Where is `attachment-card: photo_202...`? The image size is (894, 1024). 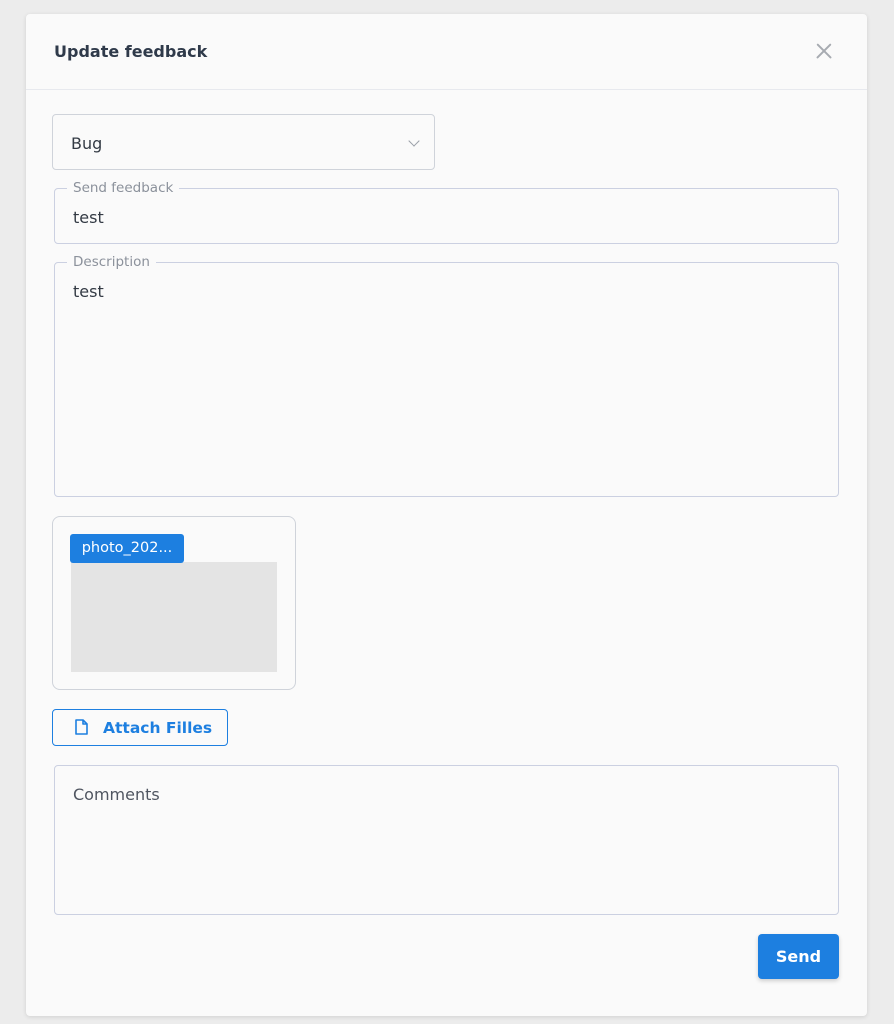
attachment-card: photo_202... is located at coordinates (174, 603).